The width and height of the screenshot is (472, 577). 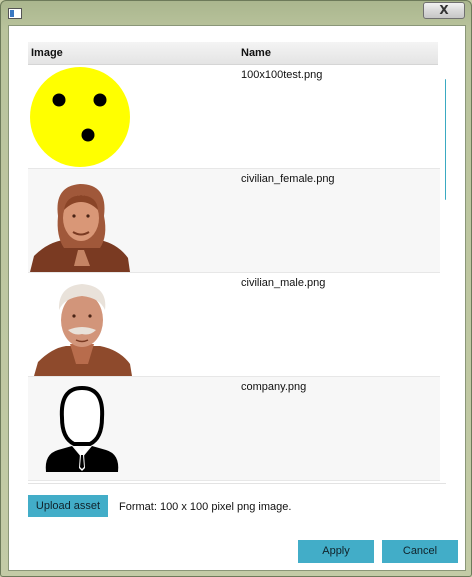 I want to click on civilian-female-portrait-icon, so click(x=82, y=221).